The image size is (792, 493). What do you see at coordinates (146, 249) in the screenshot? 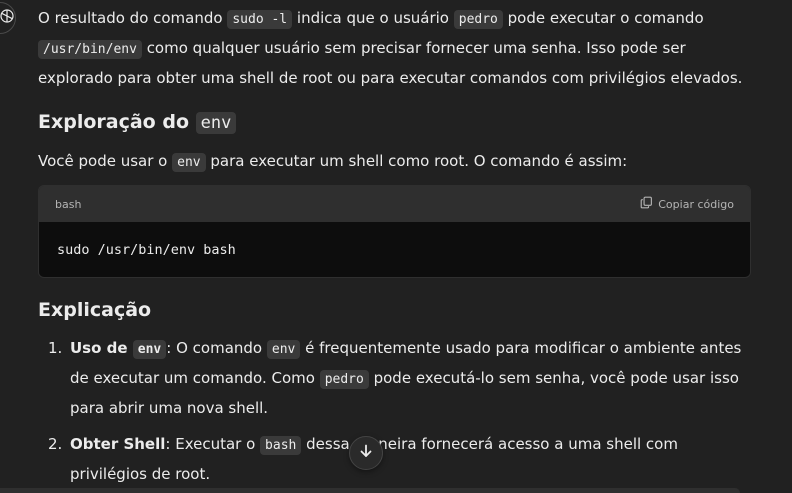
I see `code-line: sudo /usr/bin/env bash` at bounding box center [146, 249].